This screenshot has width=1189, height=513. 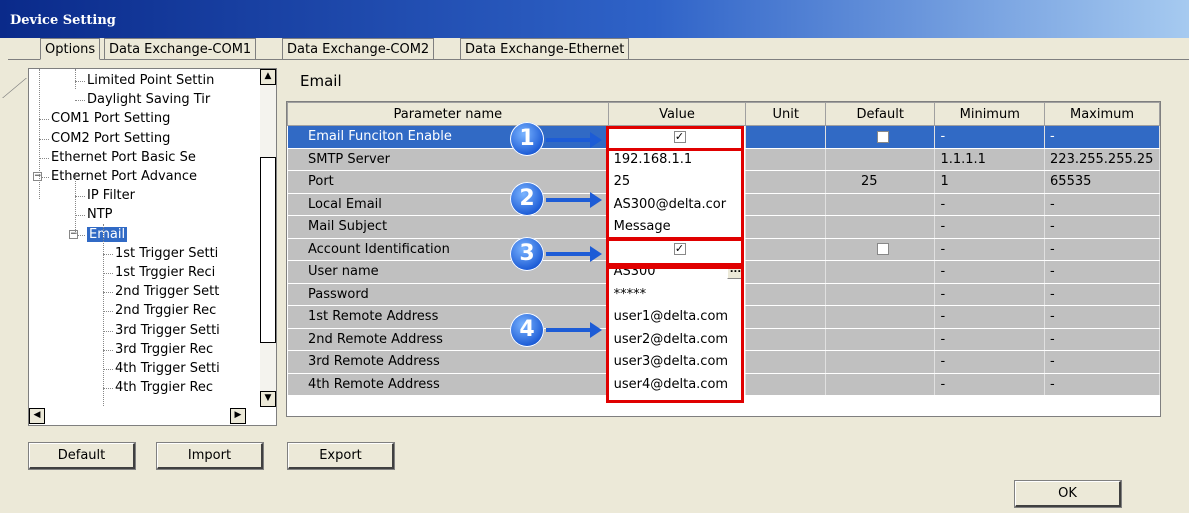 What do you see at coordinates (70, 49) in the screenshot?
I see `tab-options: Options` at bounding box center [70, 49].